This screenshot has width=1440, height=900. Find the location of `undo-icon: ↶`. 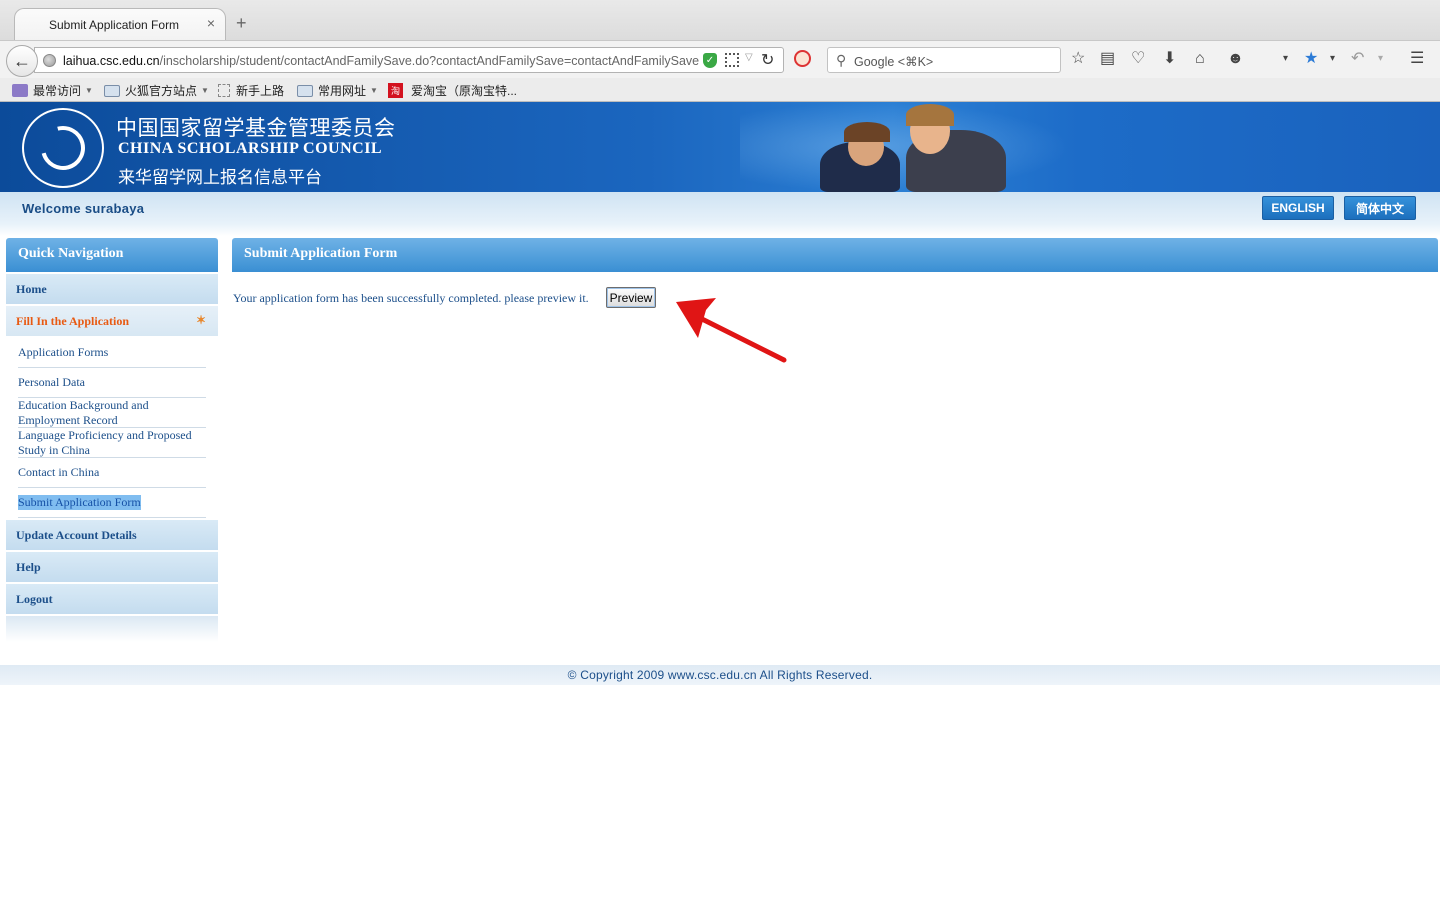

undo-icon: ↶ is located at coordinates (1357, 59).